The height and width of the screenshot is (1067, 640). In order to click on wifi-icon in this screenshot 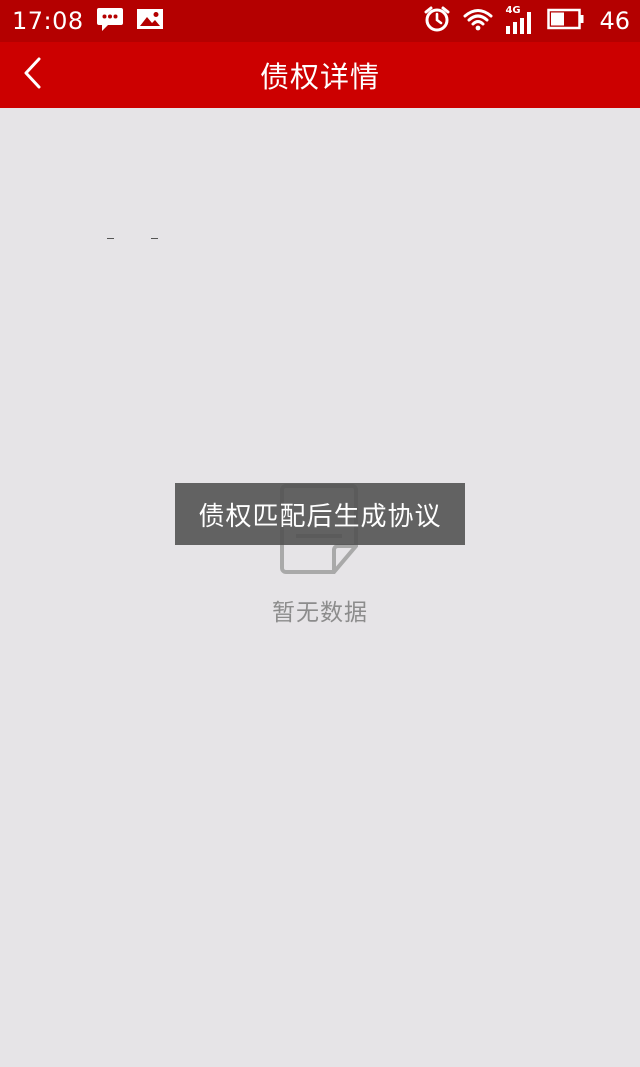, I will do `click(478, 21)`.